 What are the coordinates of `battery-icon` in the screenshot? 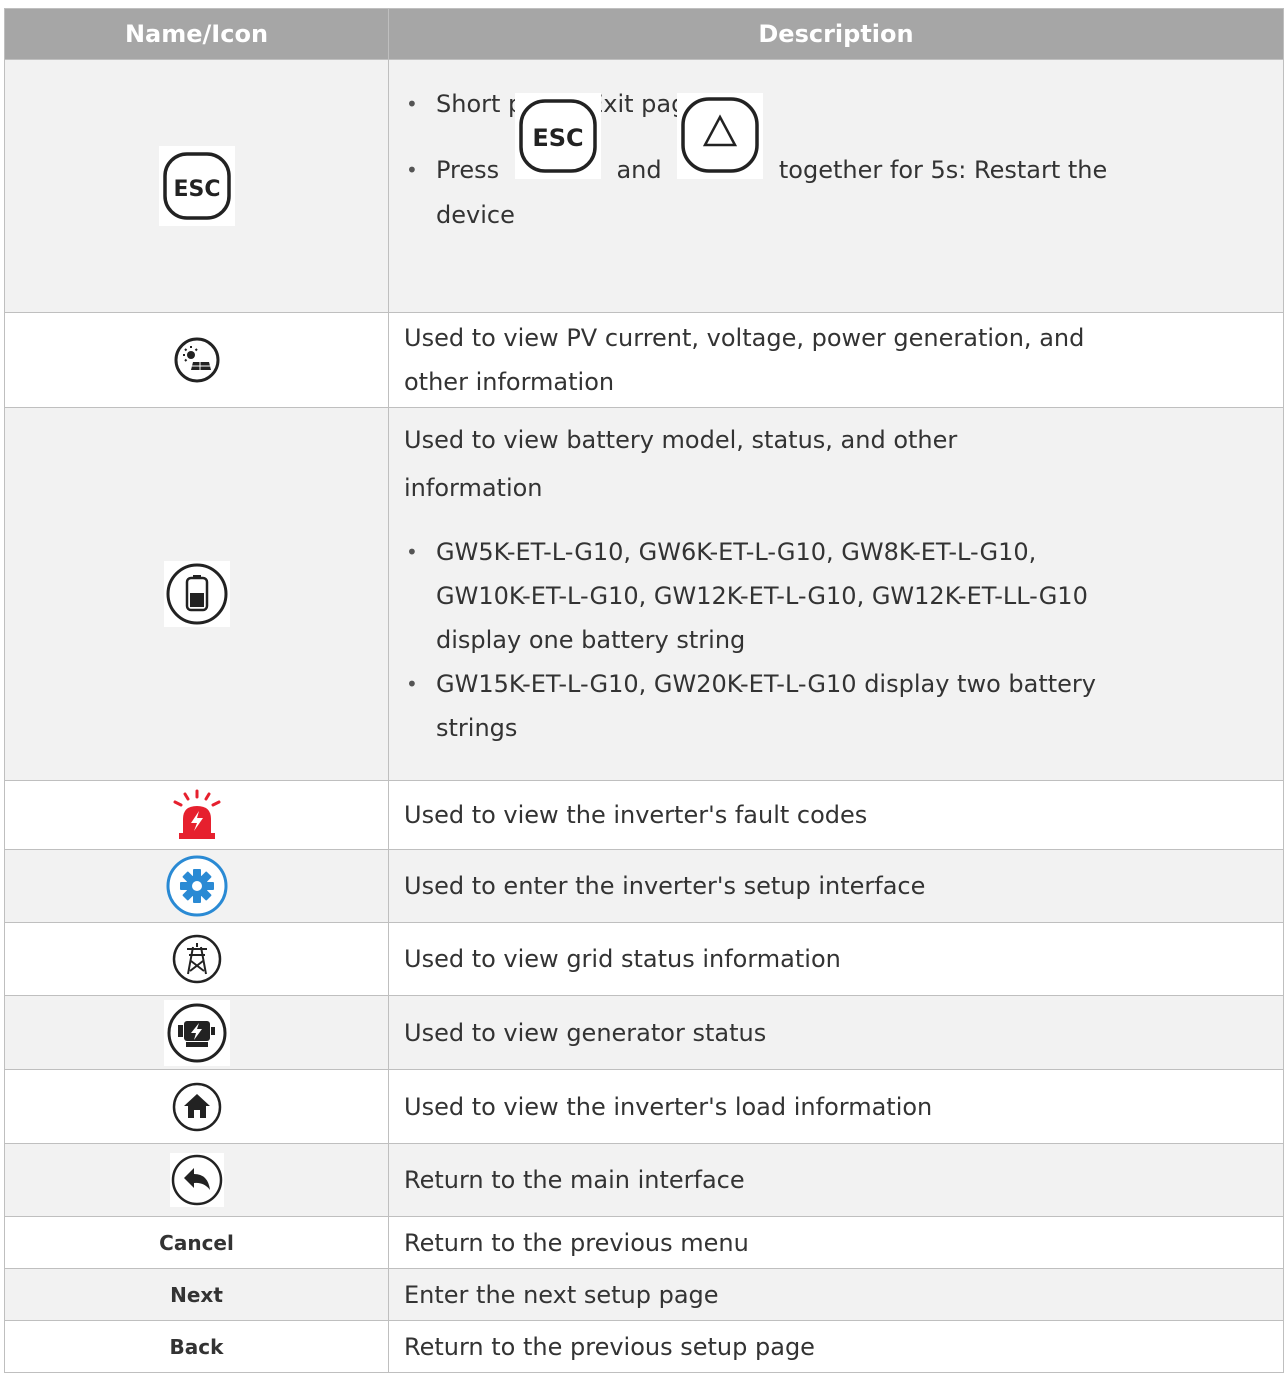 It's located at (196, 594).